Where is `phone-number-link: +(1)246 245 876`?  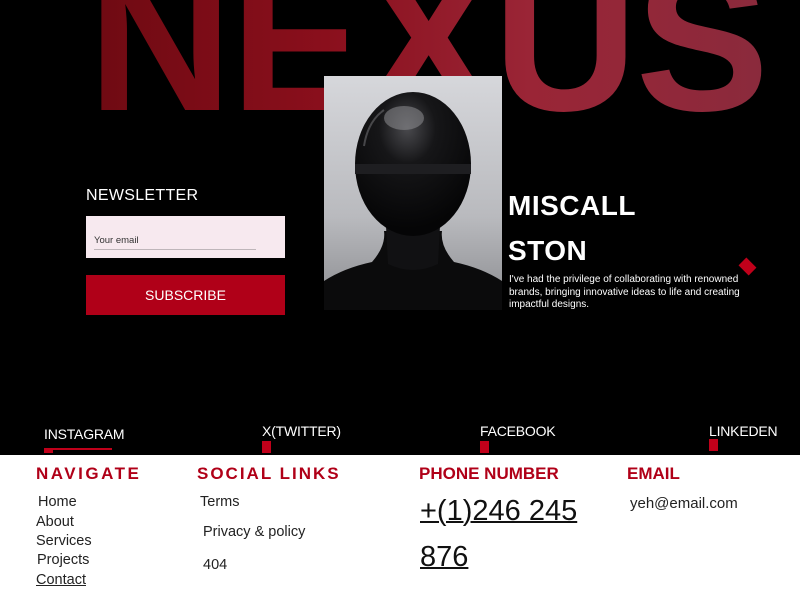 phone-number-link: +(1)246 245 876 is located at coordinates (515, 534).